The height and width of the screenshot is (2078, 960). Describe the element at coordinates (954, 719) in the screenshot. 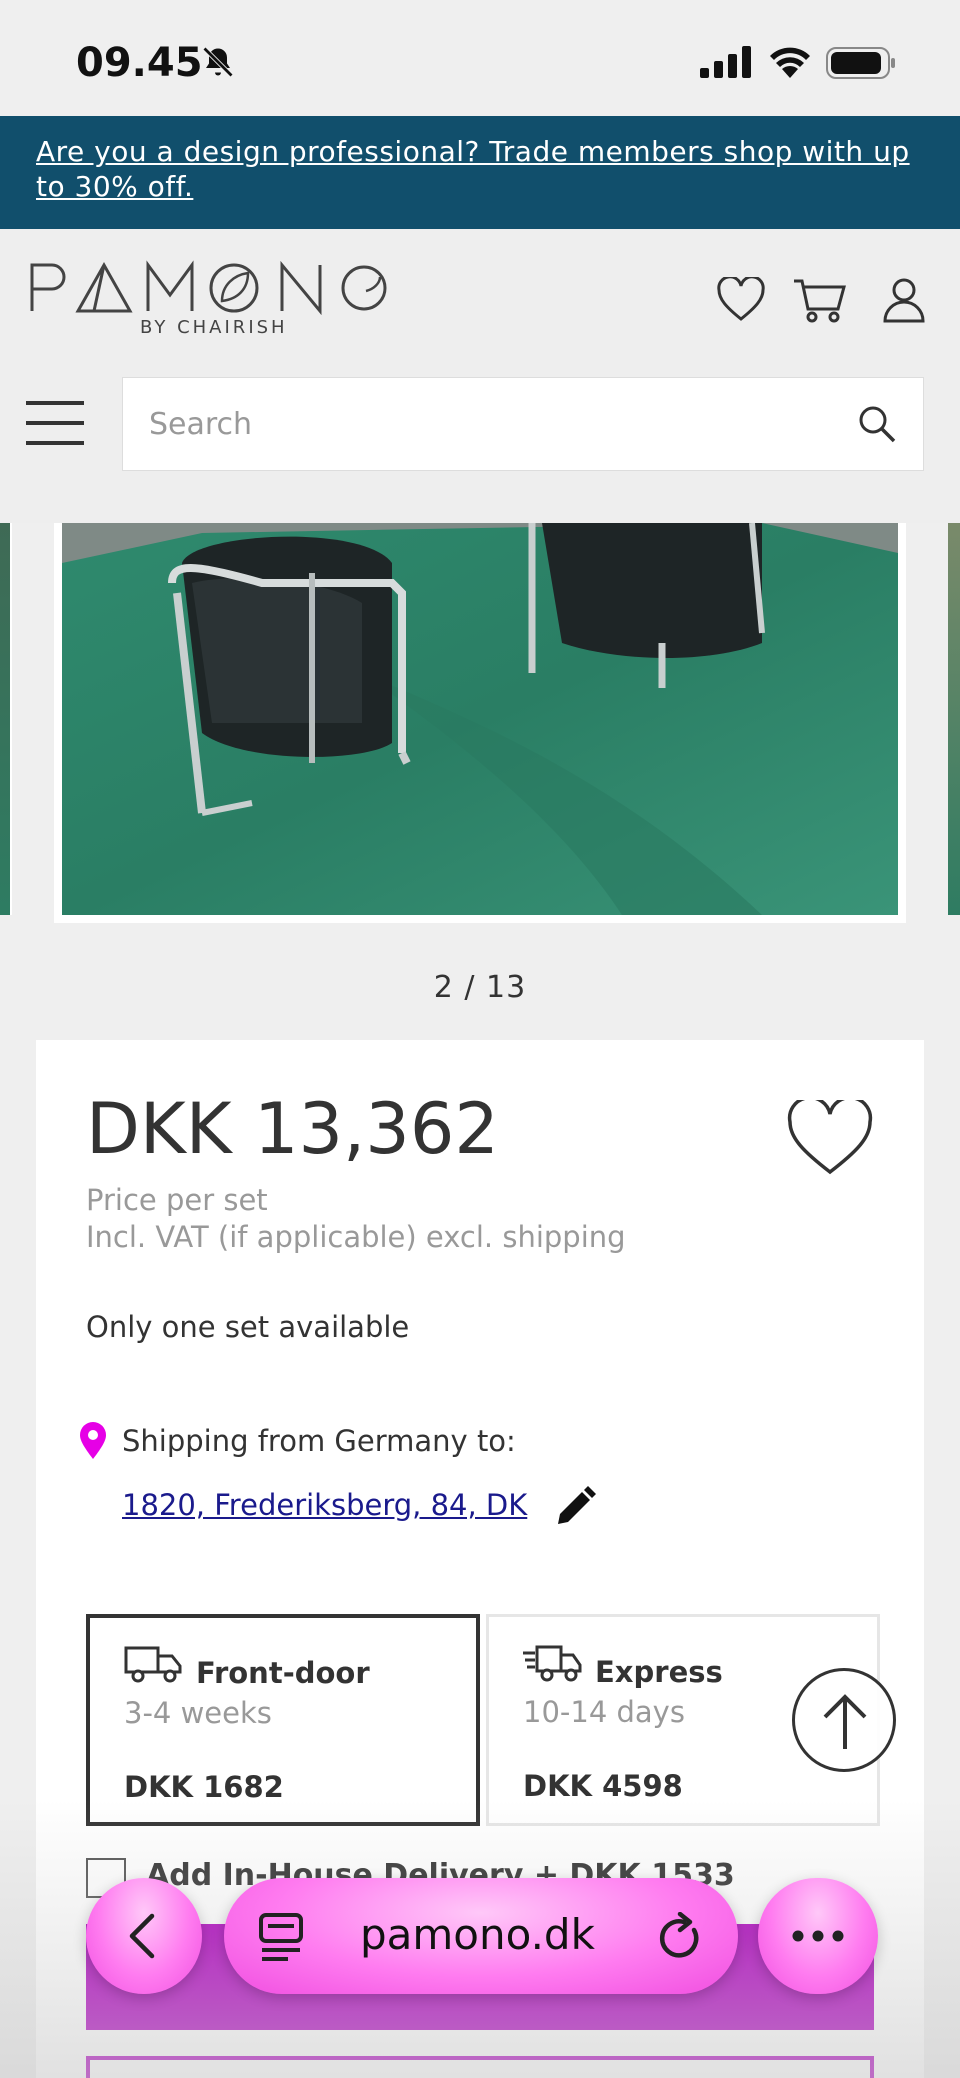

I see `next-slide-peek` at that location.